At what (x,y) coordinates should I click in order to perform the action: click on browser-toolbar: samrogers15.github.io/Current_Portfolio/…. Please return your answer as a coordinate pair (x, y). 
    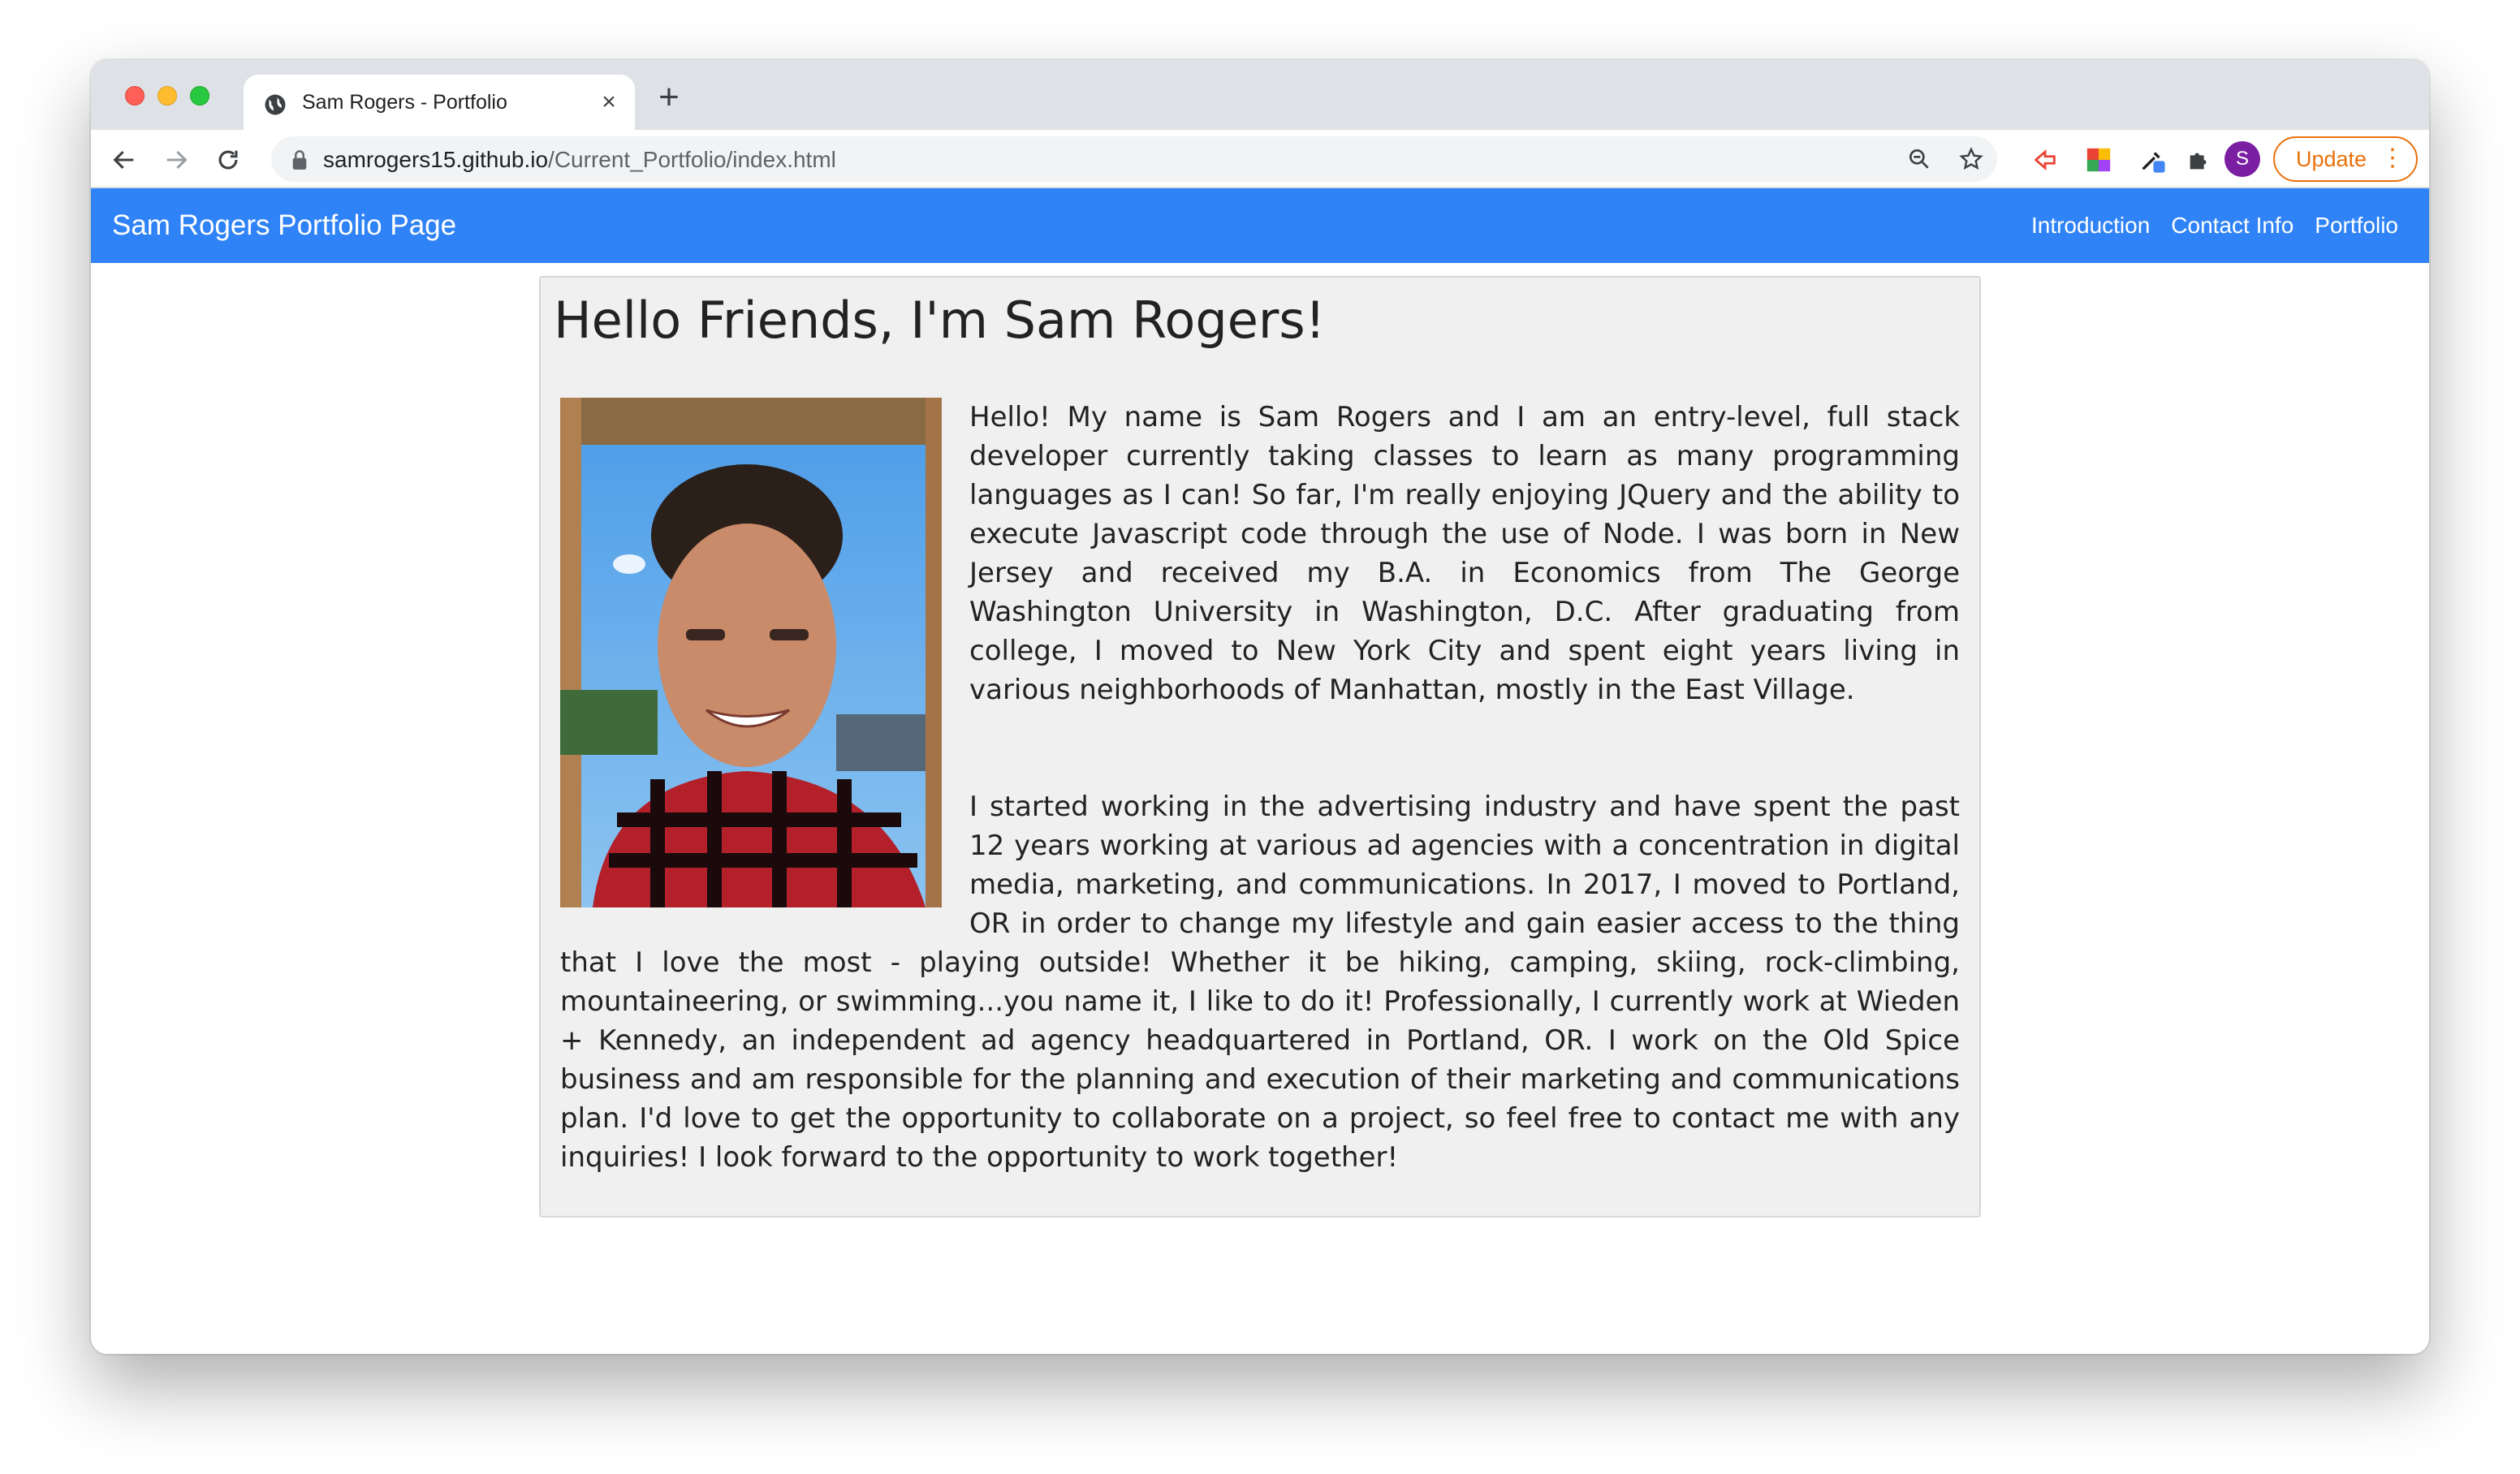
    Looking at the image, I should click on (1260, 159).